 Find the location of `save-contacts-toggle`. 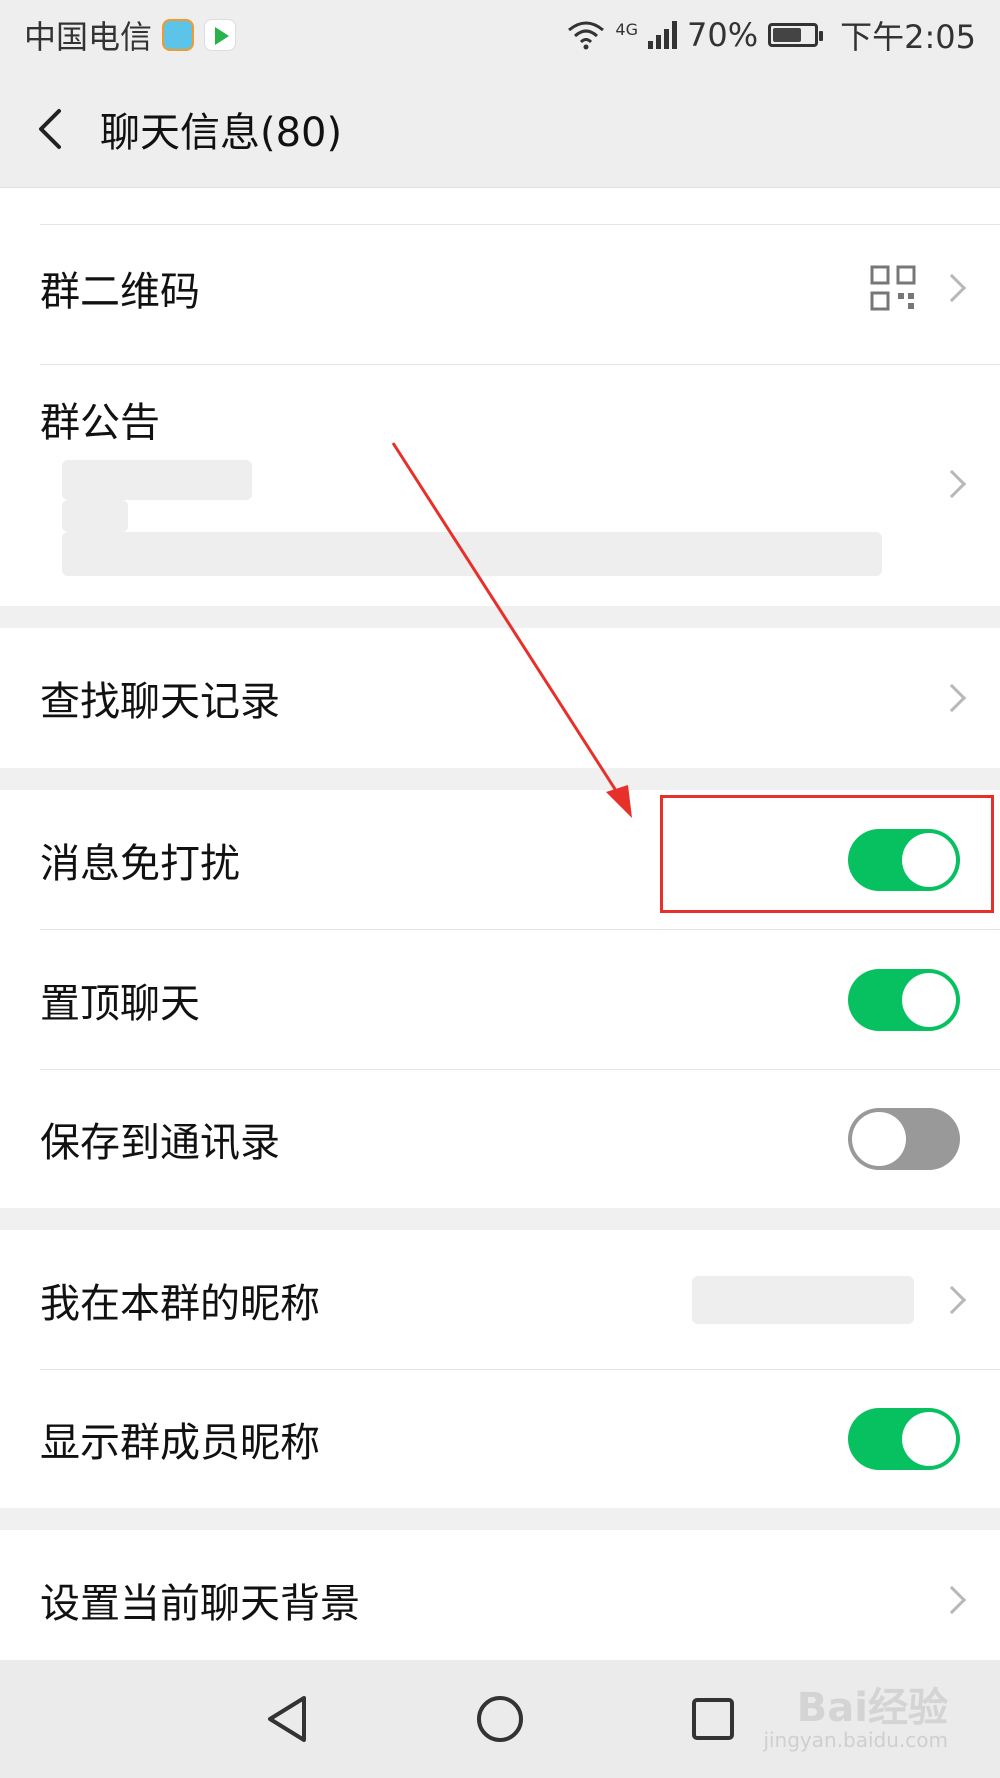

save-contacts-toggle is located at coordinates (904, 1139).